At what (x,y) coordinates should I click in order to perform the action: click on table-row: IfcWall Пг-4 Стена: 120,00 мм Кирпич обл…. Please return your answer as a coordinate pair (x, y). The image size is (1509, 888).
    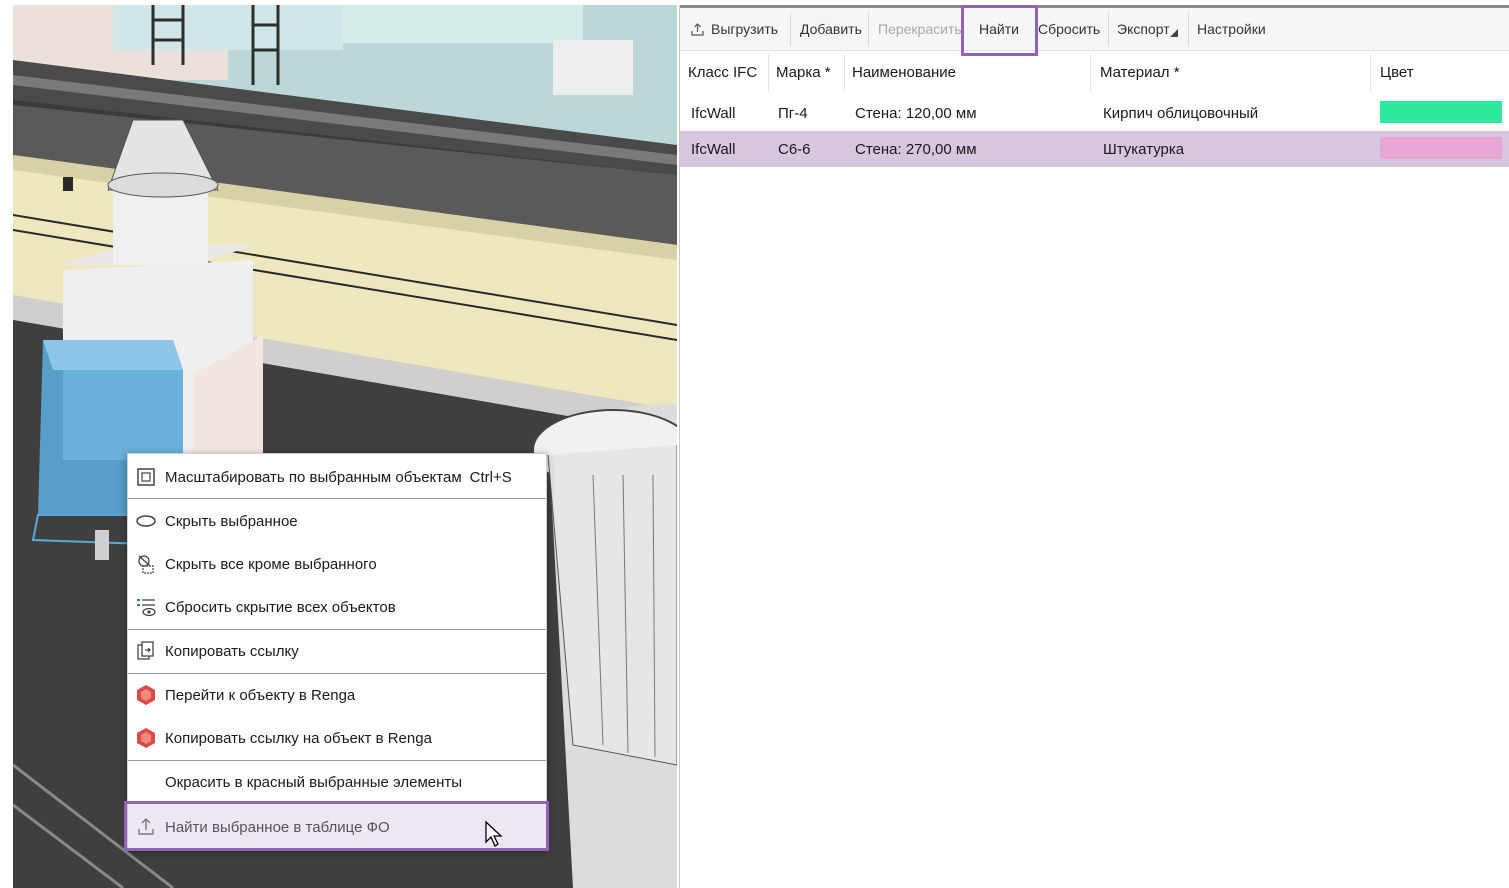
    Looking at the image, I should click on (1094, 113).